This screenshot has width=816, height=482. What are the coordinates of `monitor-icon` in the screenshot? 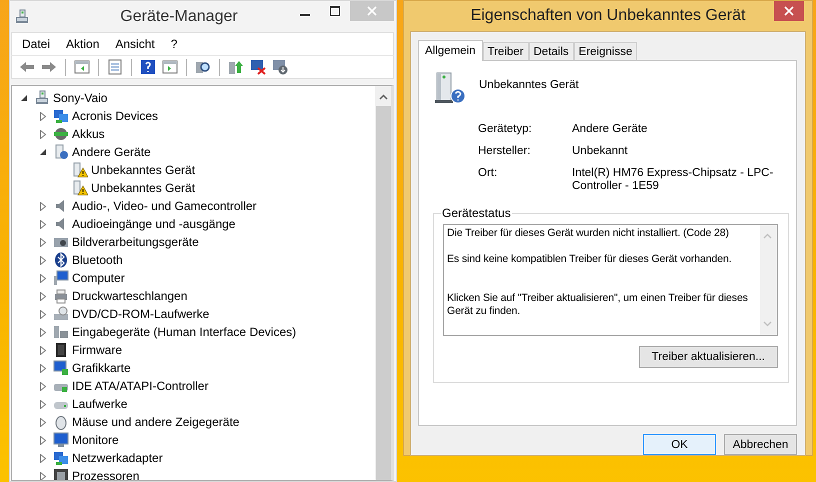 It's located at (61, 440).